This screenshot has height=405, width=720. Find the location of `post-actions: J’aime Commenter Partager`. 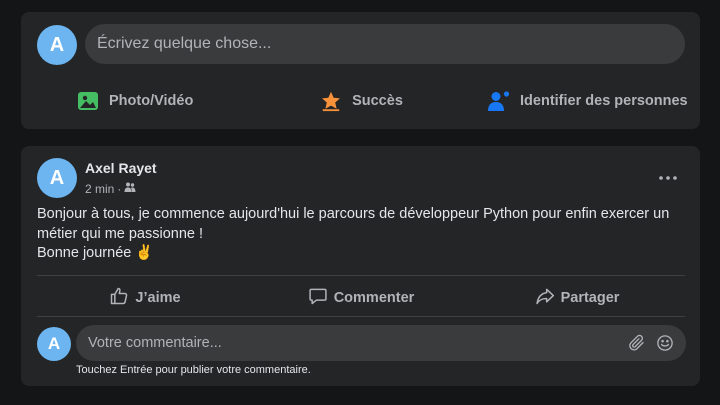

post-actions: J’aime Commenter Partager is located at coordinates (361, 298).